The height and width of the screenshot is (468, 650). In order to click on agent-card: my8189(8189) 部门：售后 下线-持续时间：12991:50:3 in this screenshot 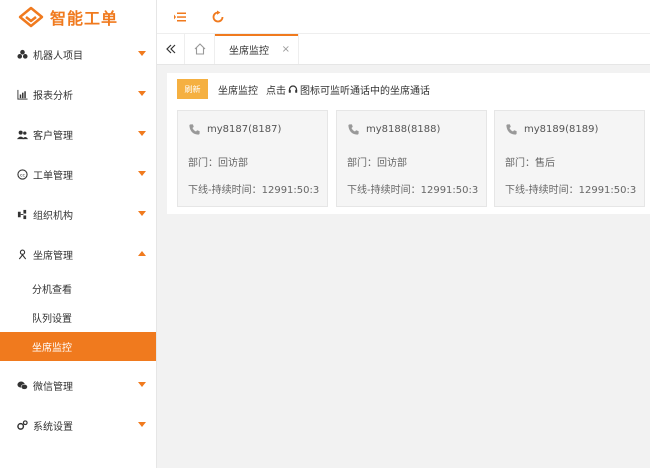, I will do `click(569, 158)`.